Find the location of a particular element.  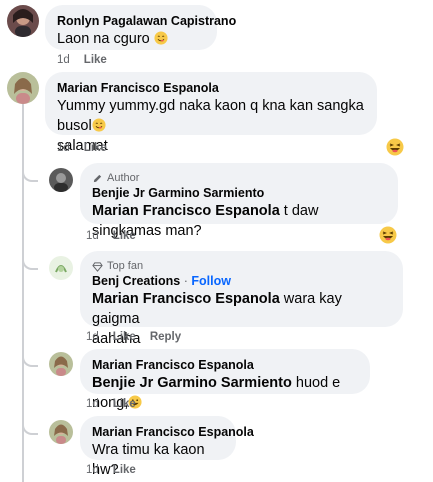

diamond-icon is located at coordinates (97, 266).